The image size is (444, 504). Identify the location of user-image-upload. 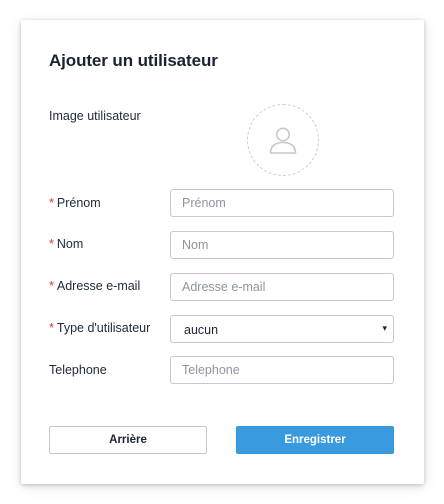
(283, 140).